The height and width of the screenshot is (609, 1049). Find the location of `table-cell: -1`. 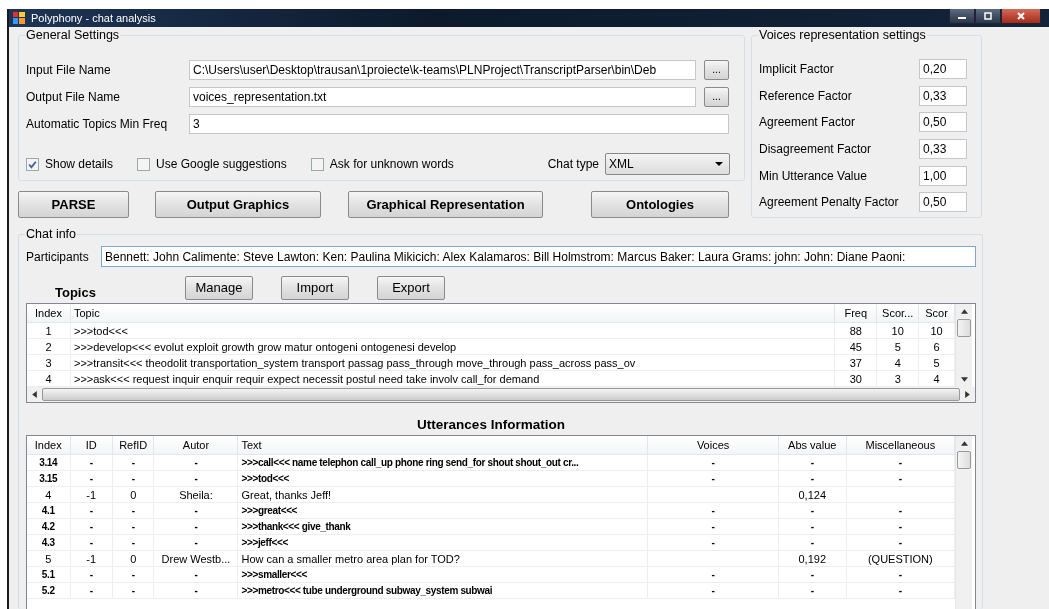

table-cell: -1 is located at coordinates (91, 558).